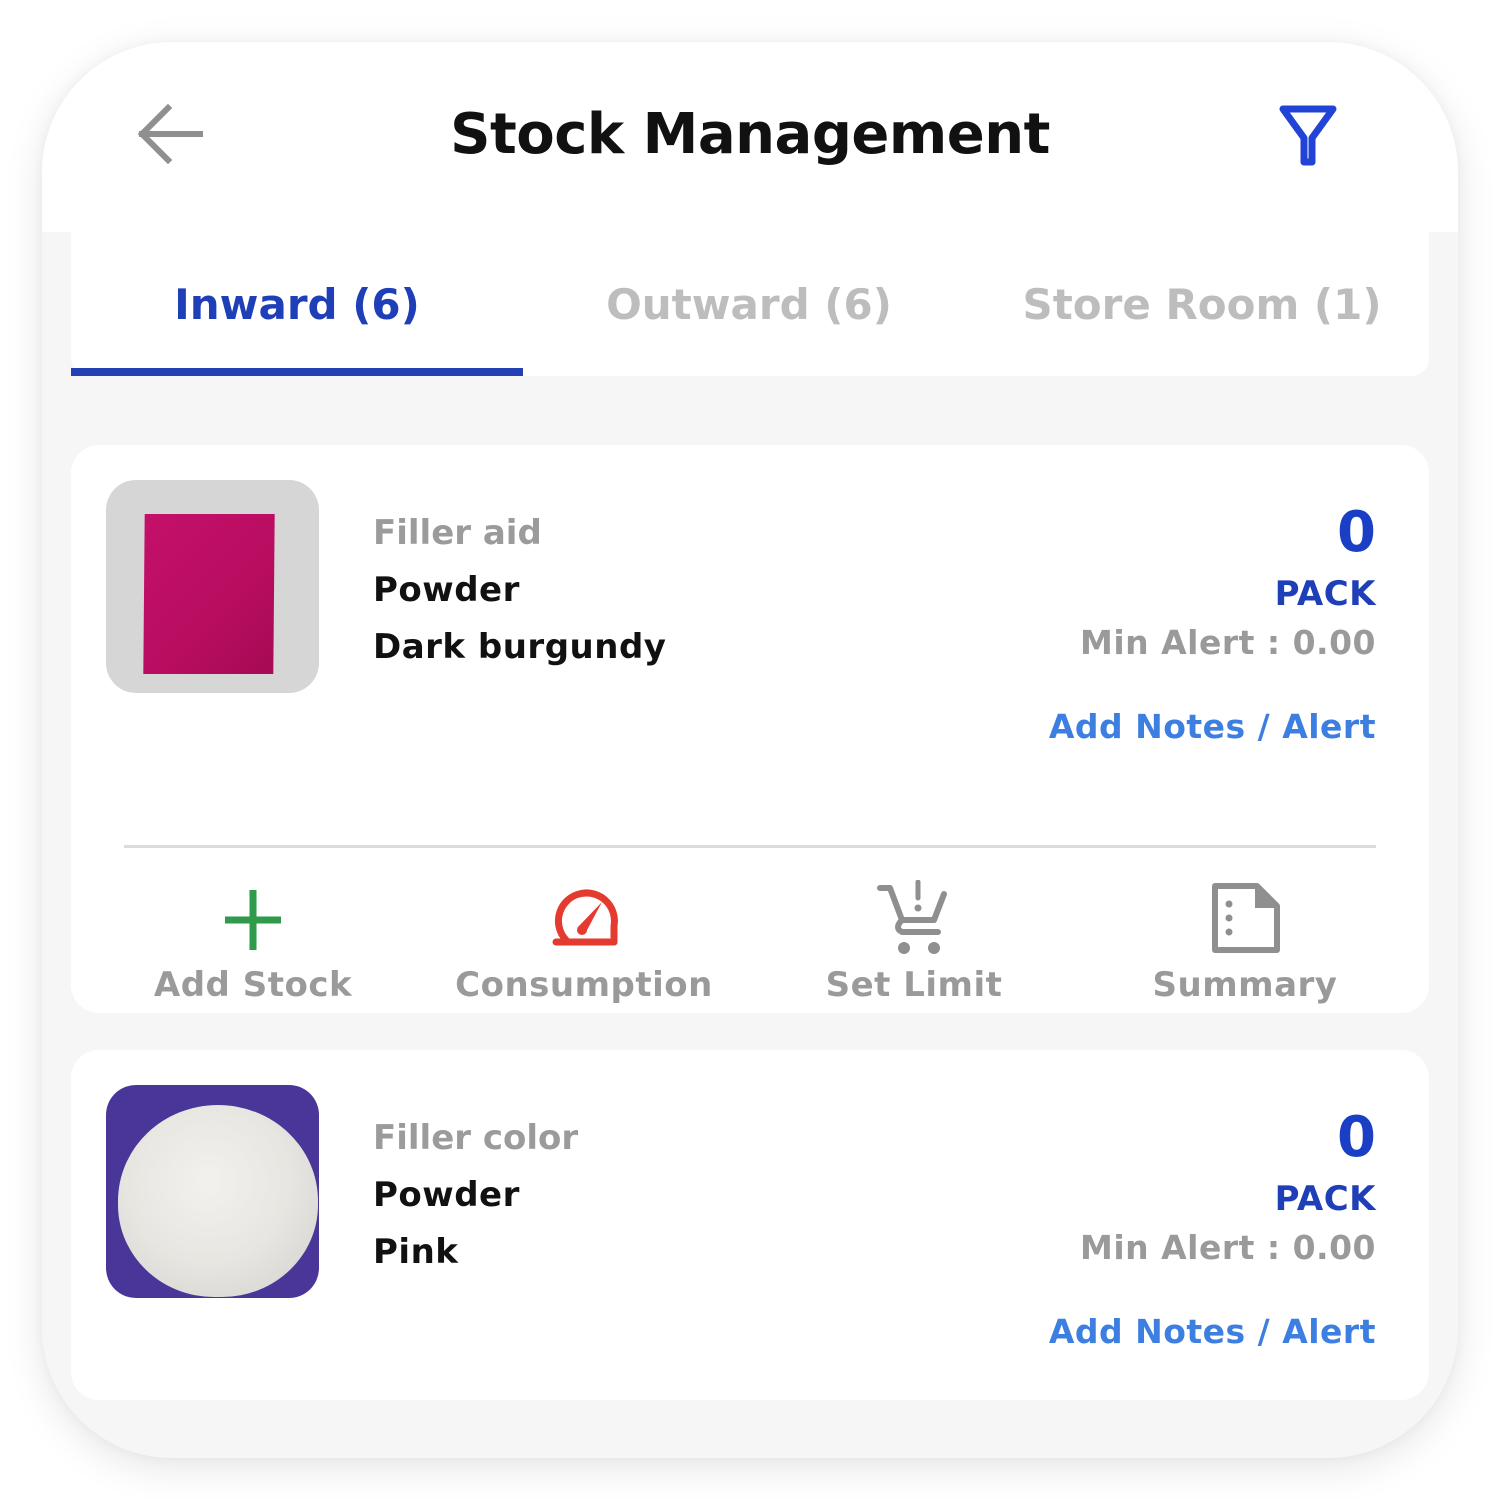  I want to click on tab-inward: Inward (6), so click(297, 304).